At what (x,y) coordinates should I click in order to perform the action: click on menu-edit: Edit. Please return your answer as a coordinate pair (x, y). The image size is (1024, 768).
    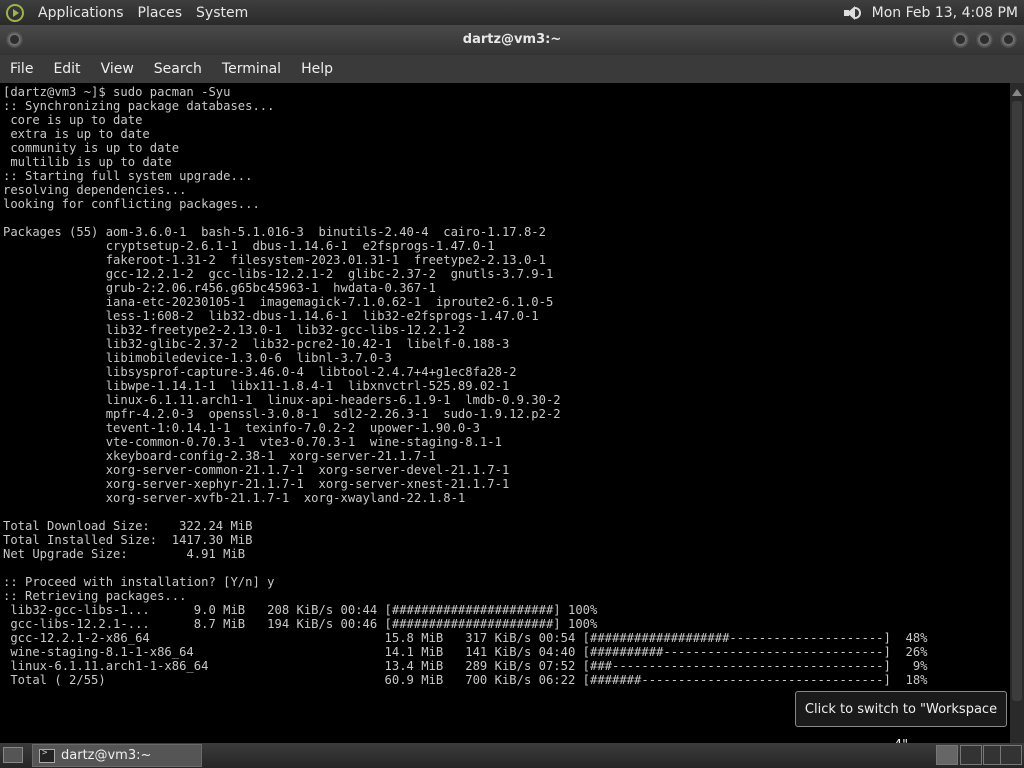
    Looking at the image, I should click on (66, 69).